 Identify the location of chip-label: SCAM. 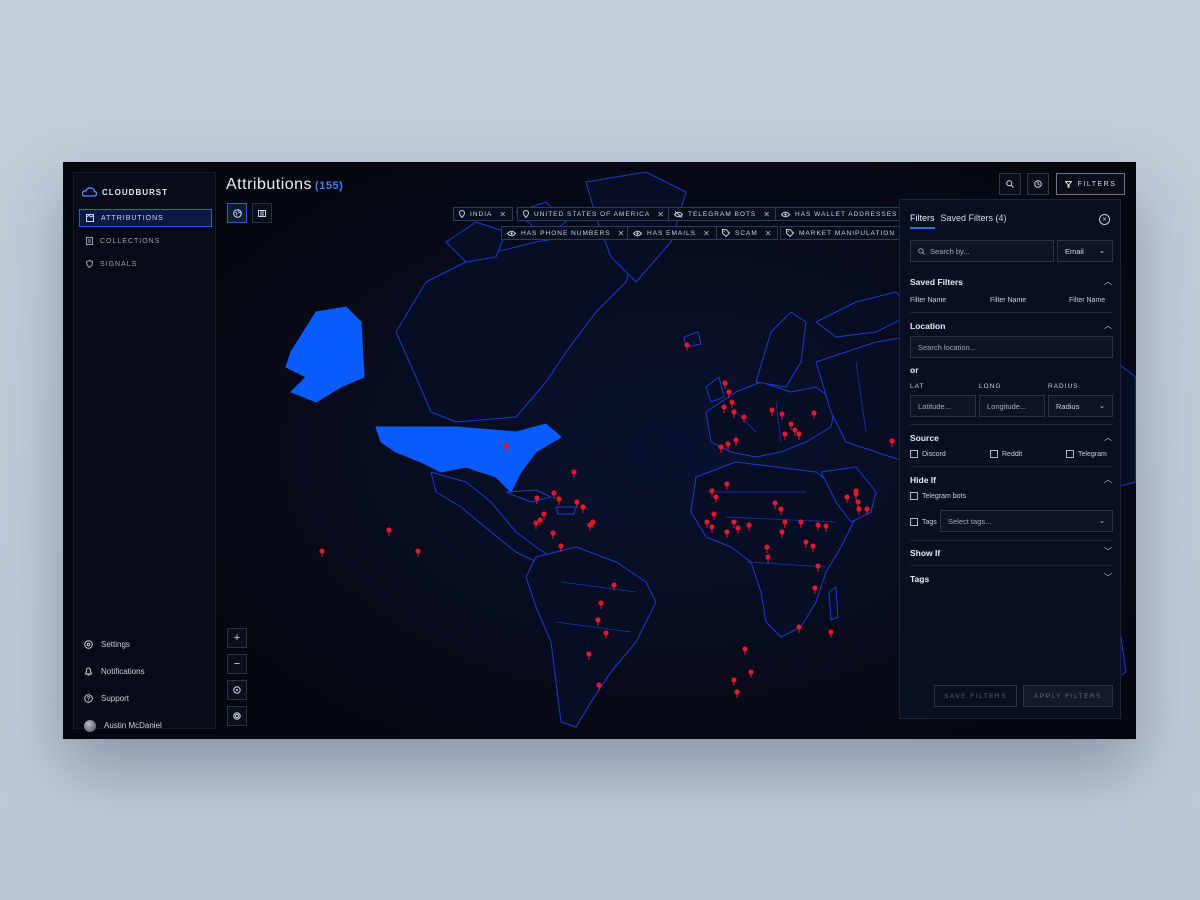
(746, 233).